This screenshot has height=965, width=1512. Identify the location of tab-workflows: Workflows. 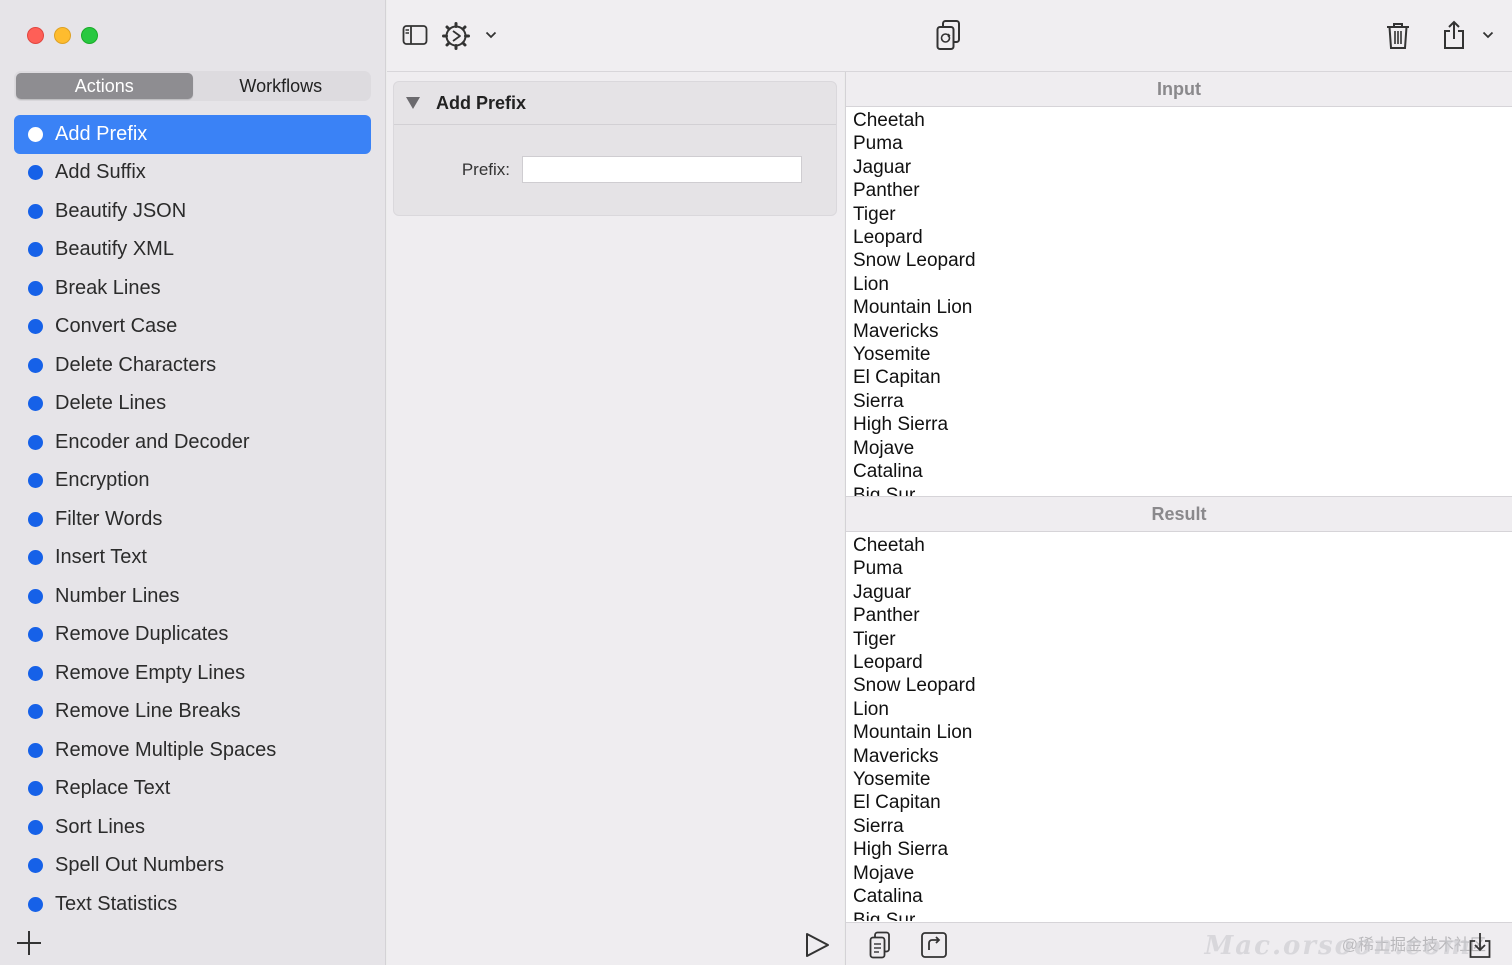
(281, 86).